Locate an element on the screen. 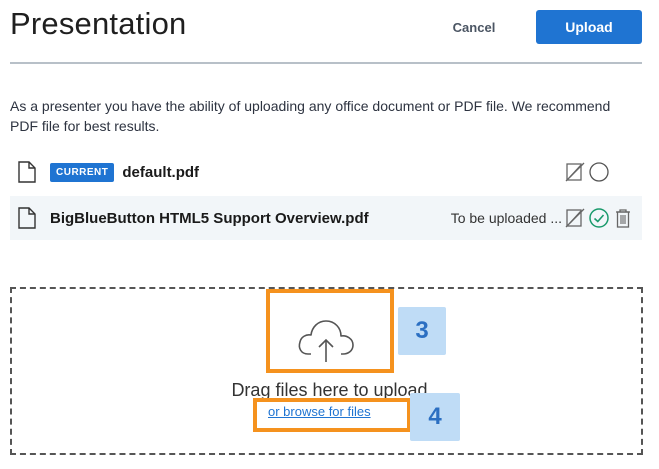 This screenshot has width=659, height=469. file-name: BigBlueButton HTML5 Support Overview.pdf is located at coordinates (209, 218).